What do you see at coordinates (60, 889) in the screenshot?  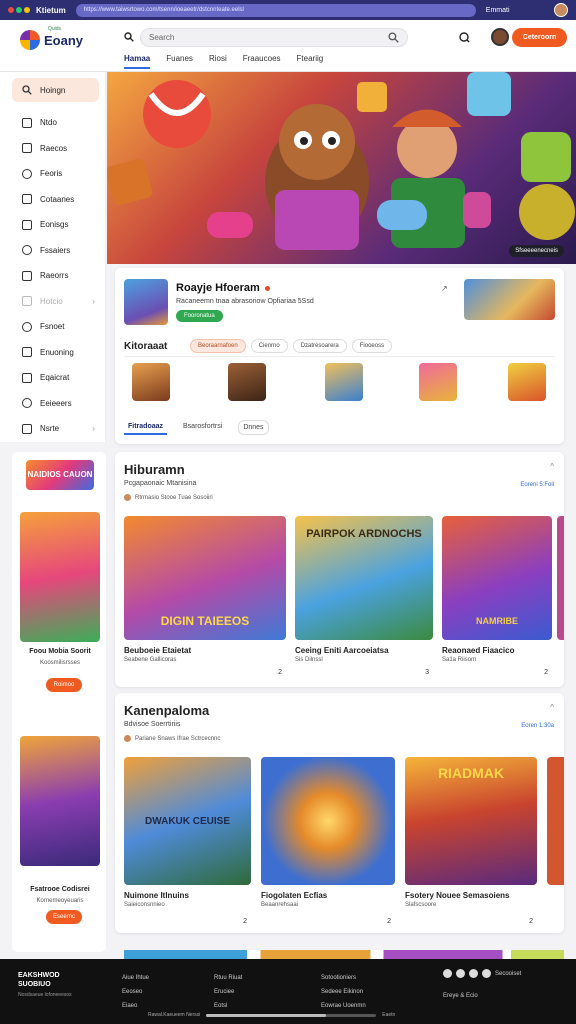 I see `promo-title: Fsatrooe Codisrei` at bounding box center [60, 889].